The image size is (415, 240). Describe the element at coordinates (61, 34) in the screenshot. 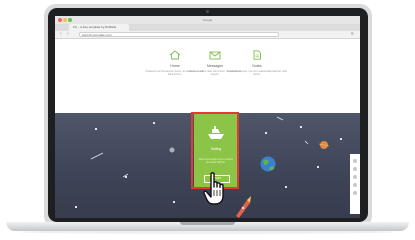

I see `back-button: ‹` at that location.